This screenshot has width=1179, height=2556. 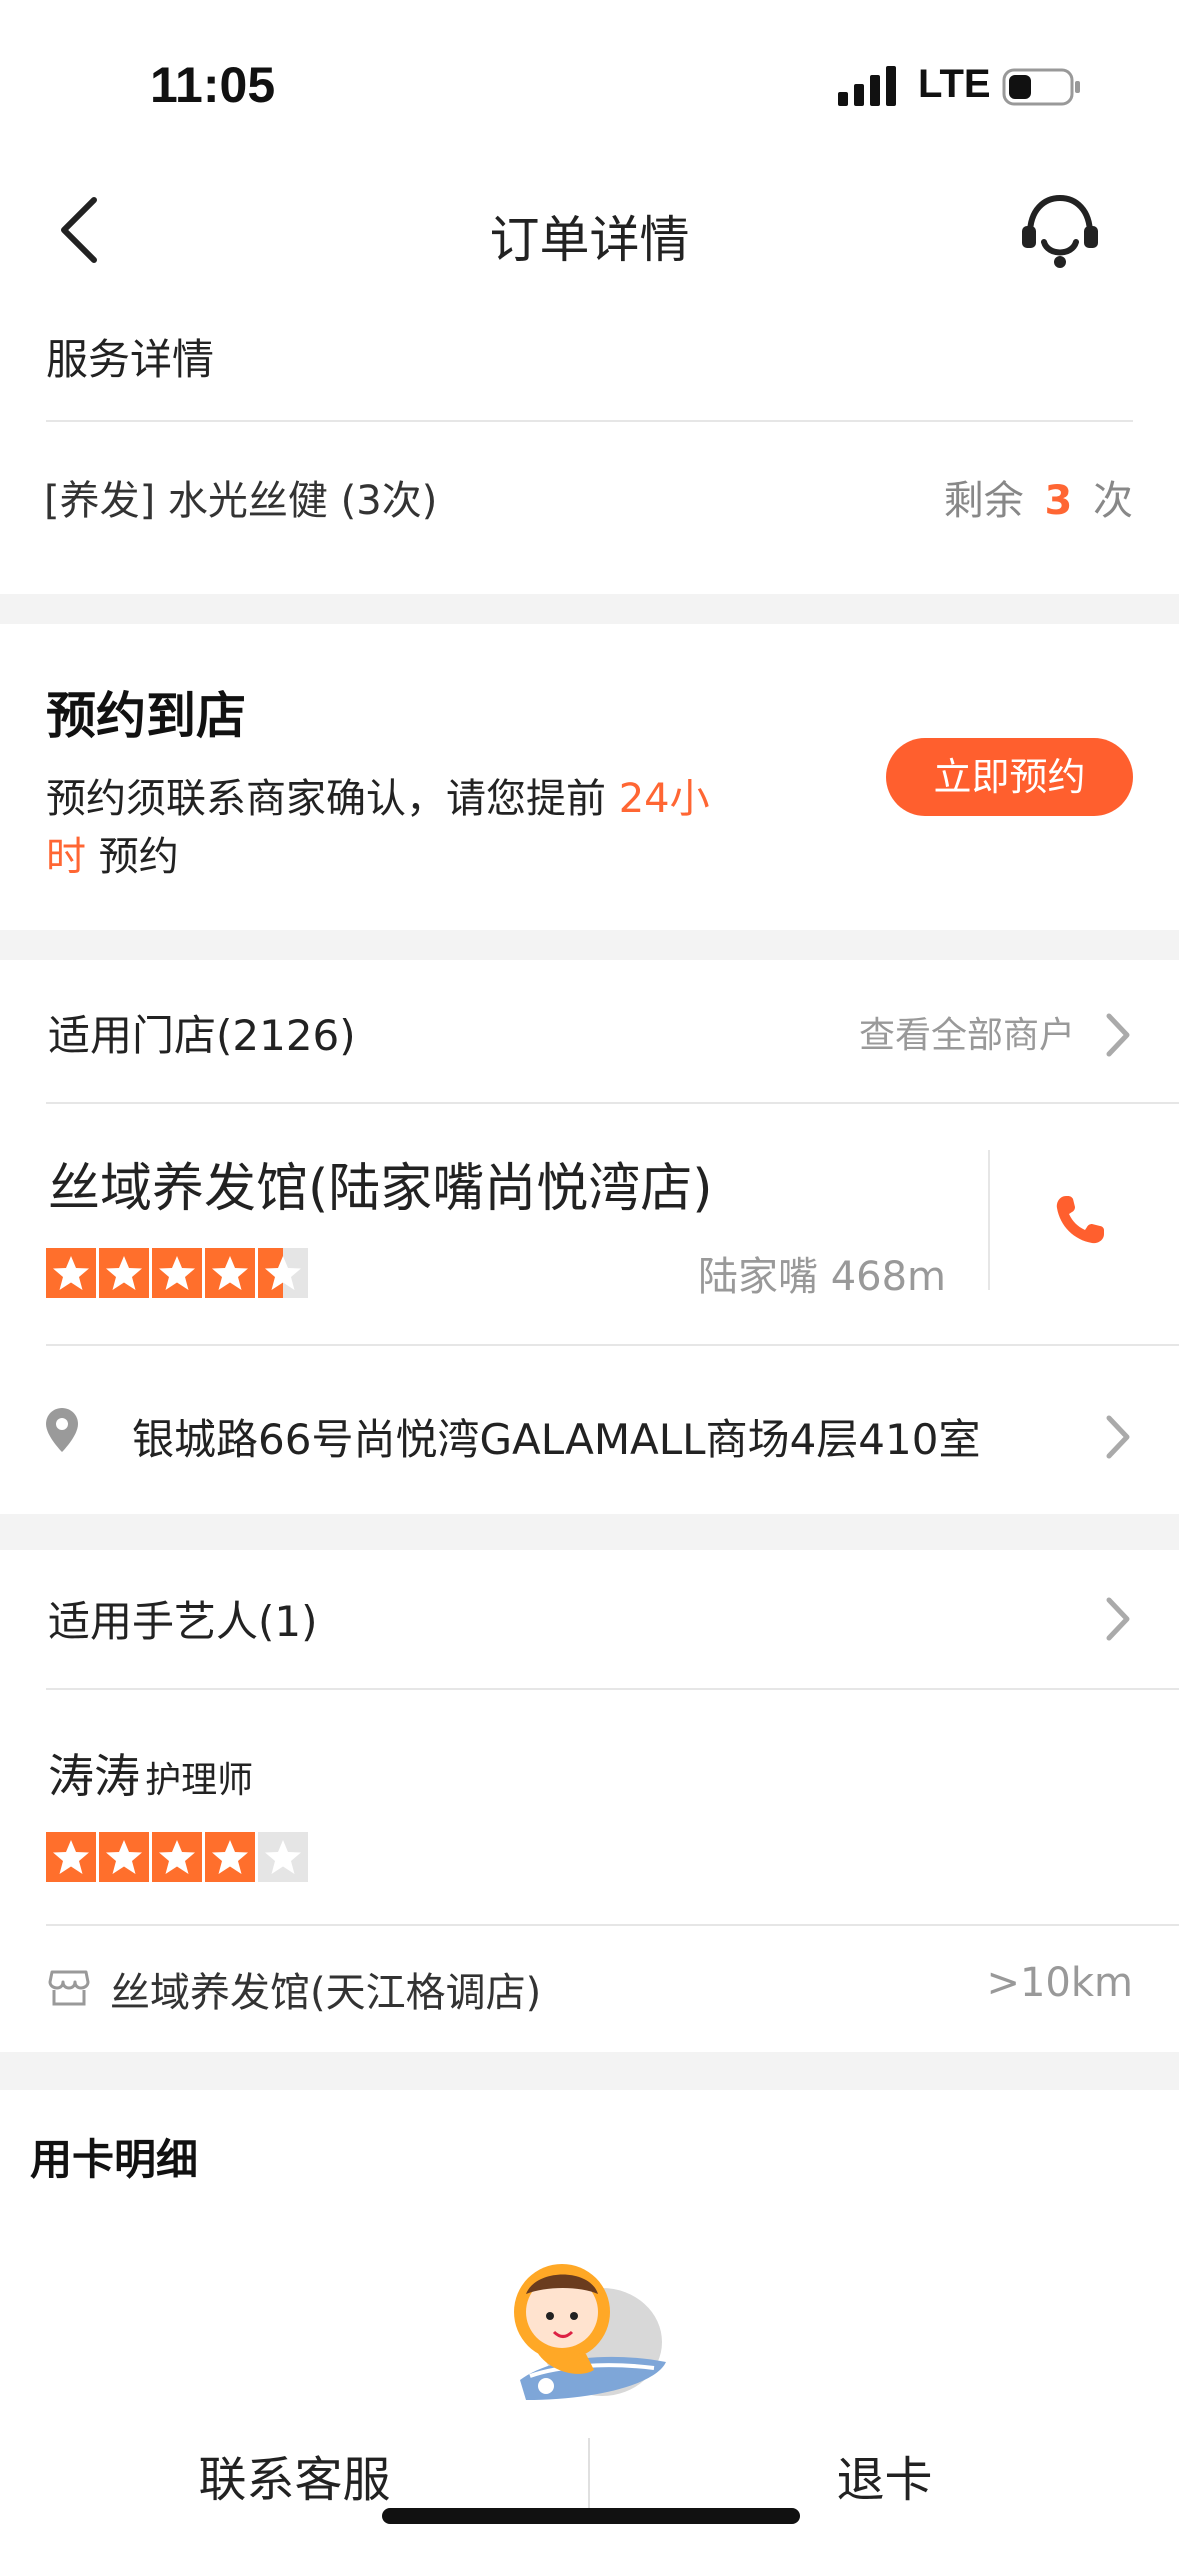 What do you see at coordinates (202, 1035) in the screenshot?
I see `stores-header: 适用门店(2126)` at bounding box center [202, 1035].